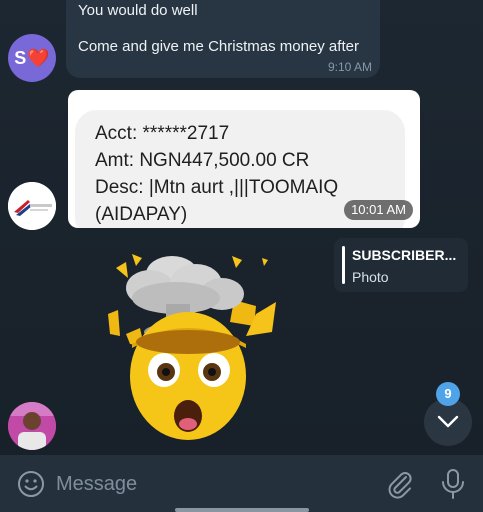 This screenshot has height=512, width=483. I want to click on sender-avatar: S ❤️, so click(32, 58).